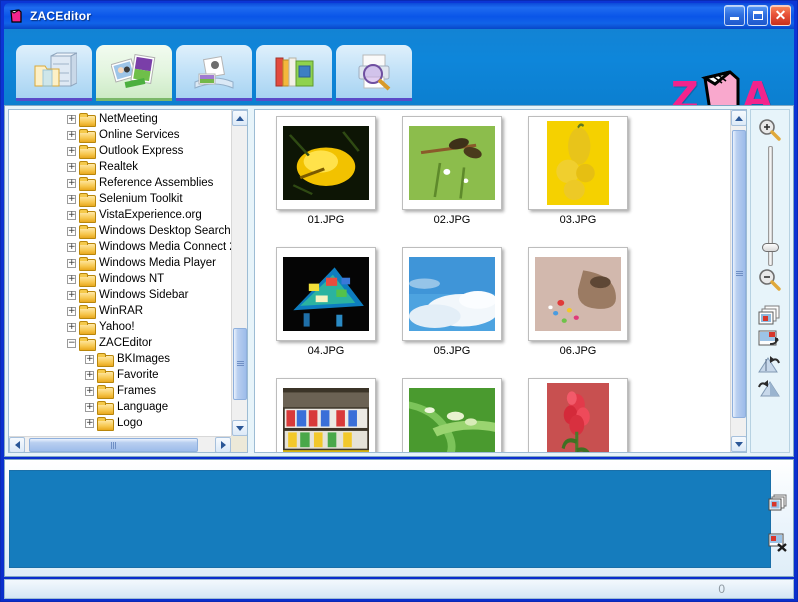 The image size is (798, 602). What do you see at coordinates (120, 199) in the screenshot?
I see `tree-node: + Selenium Toolkit` at bounding box center [120, 199].